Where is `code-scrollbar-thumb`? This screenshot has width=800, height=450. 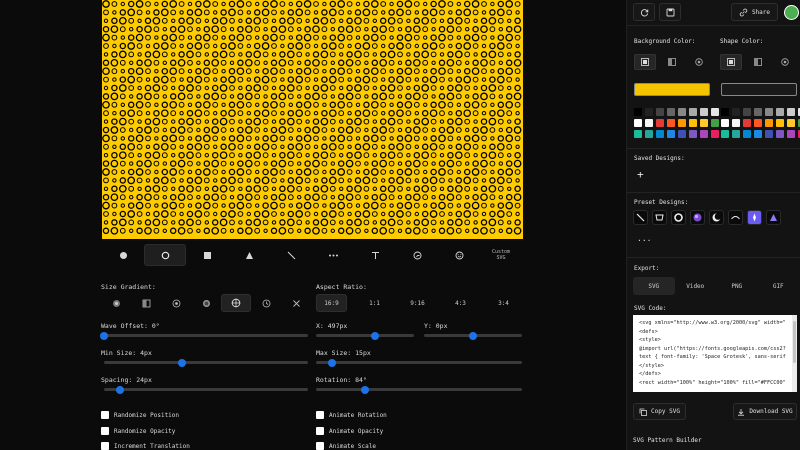 code-scrollbar-thumb is located at coordinates (794, 342).